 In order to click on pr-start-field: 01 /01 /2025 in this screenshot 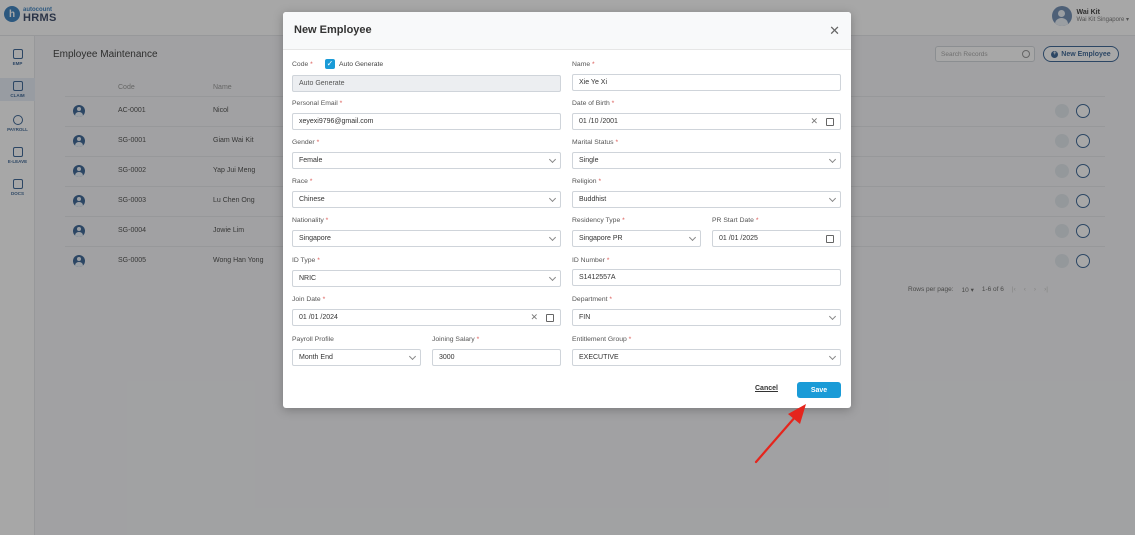, I will do `click(776, 238)`.